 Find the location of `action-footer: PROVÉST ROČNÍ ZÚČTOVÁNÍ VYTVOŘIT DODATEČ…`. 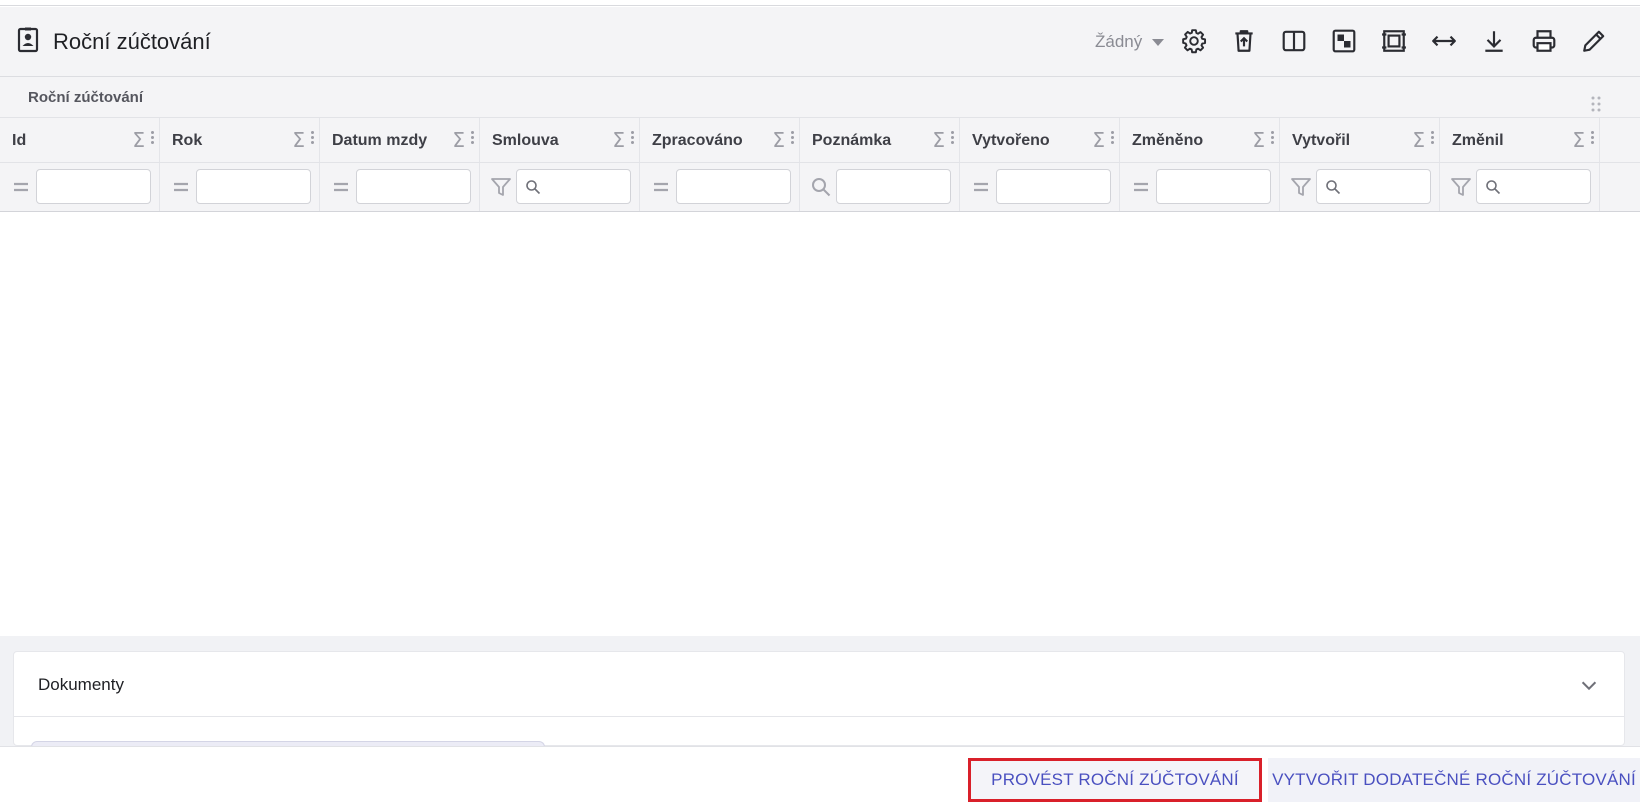

action-footer: PROVÉST ROČNÍ ZÚČTOVÁNÍ VYTVOŘIT DODATEČ… is located at coordinates (820, 778).